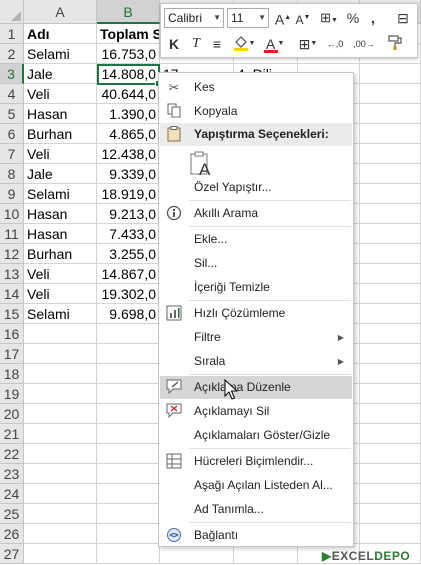  Describe the element at coordinates (12, 114) in the screenshot. I see `row-header: 5` at that location.